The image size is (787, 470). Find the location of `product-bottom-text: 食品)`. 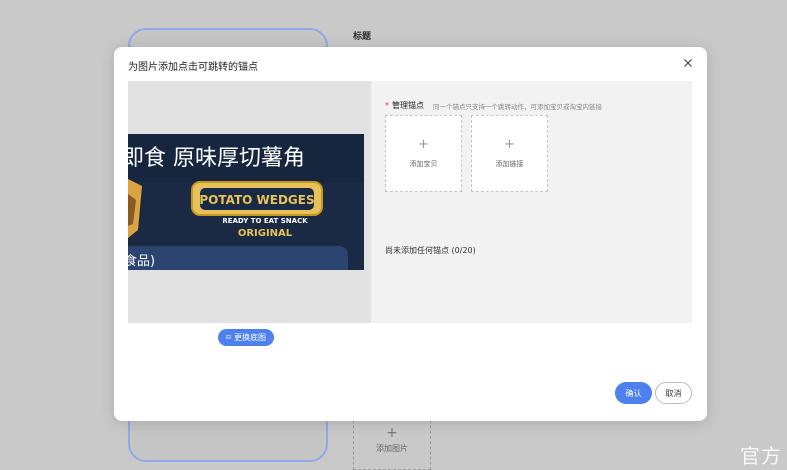

product-bottom-text: 食品) is located at coordinates (141, 261).